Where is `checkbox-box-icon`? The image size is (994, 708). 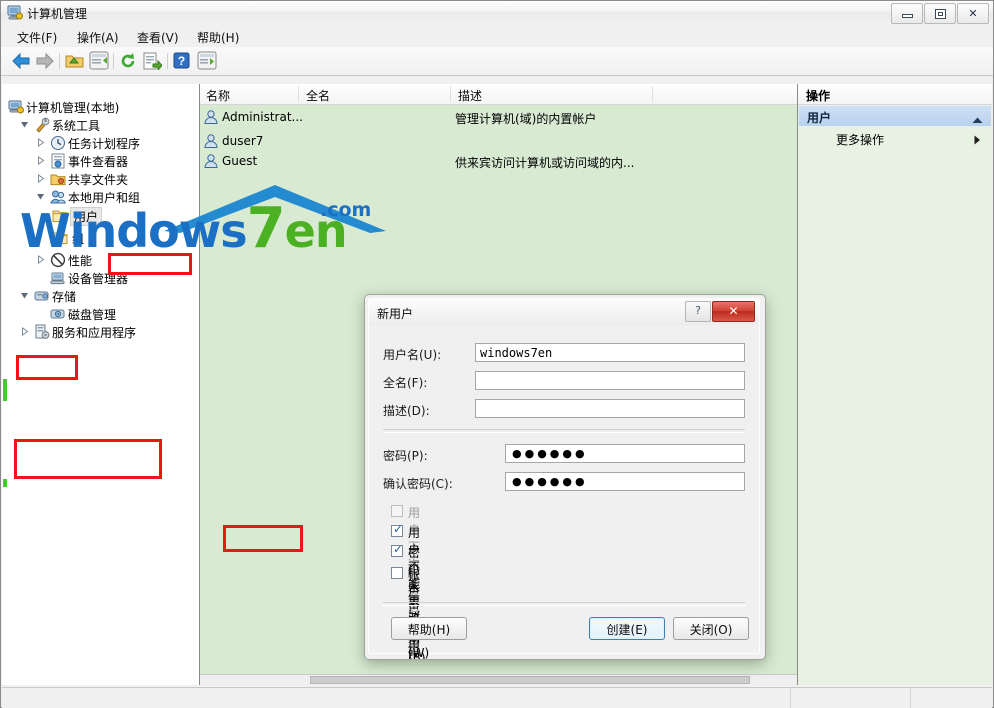 checkbox-box-icon is located at coordinates (397, 573).